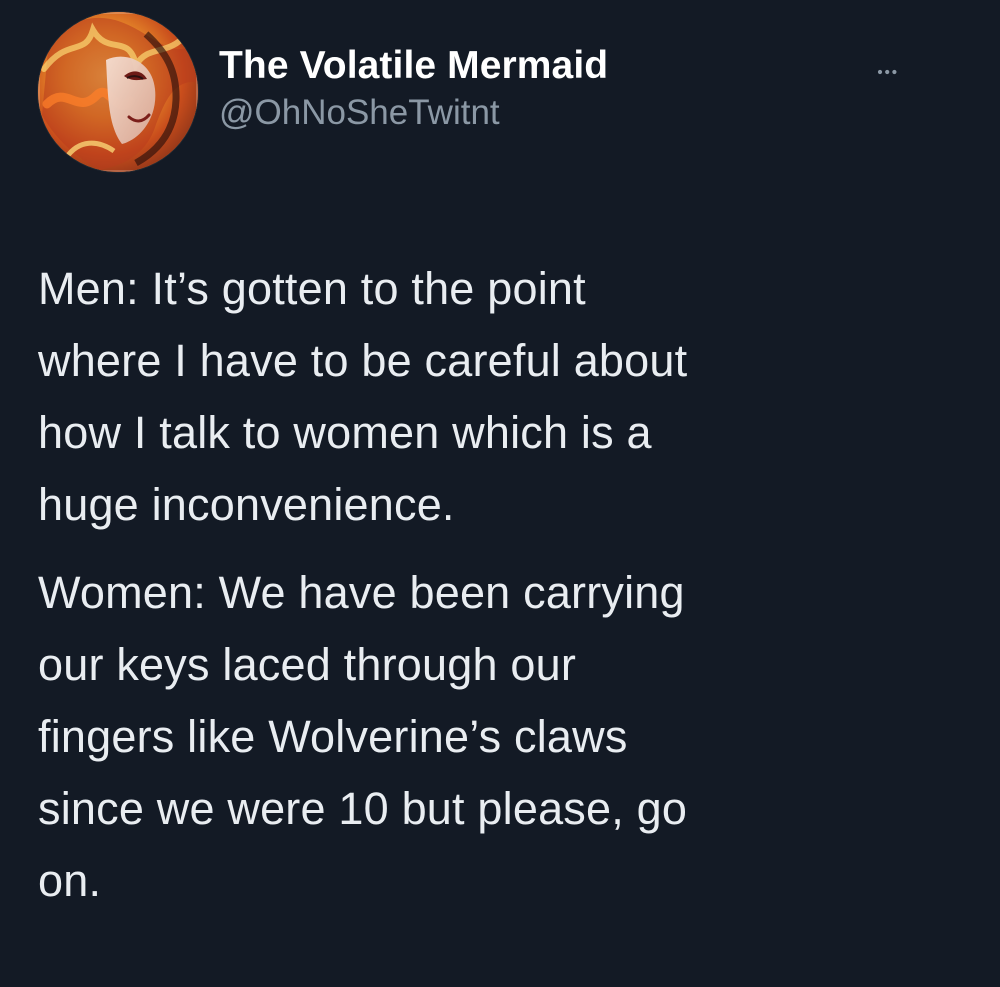  Describe the element at coordinates (413, 113) in the screenshot. I see `author-handle: @OhNoSheTwitnt` at that location.